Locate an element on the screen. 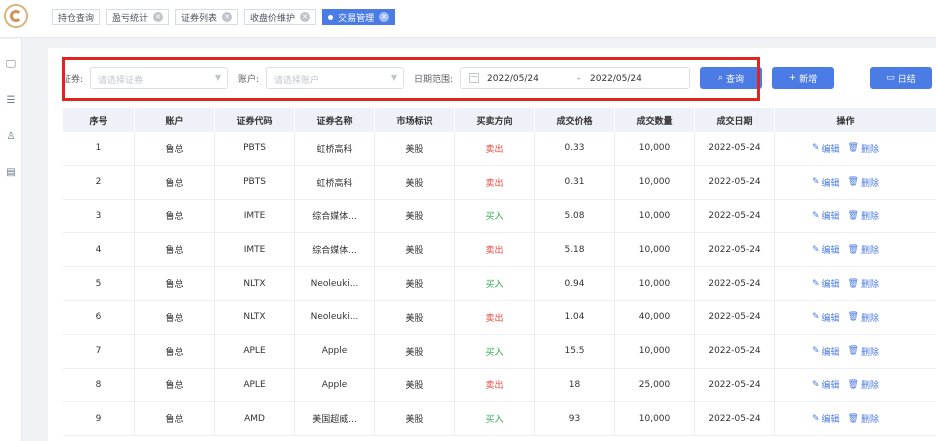 This screenshot has width=936, height=441. tab-holdings: 持仓查询 is located at coordinates (76, 17).